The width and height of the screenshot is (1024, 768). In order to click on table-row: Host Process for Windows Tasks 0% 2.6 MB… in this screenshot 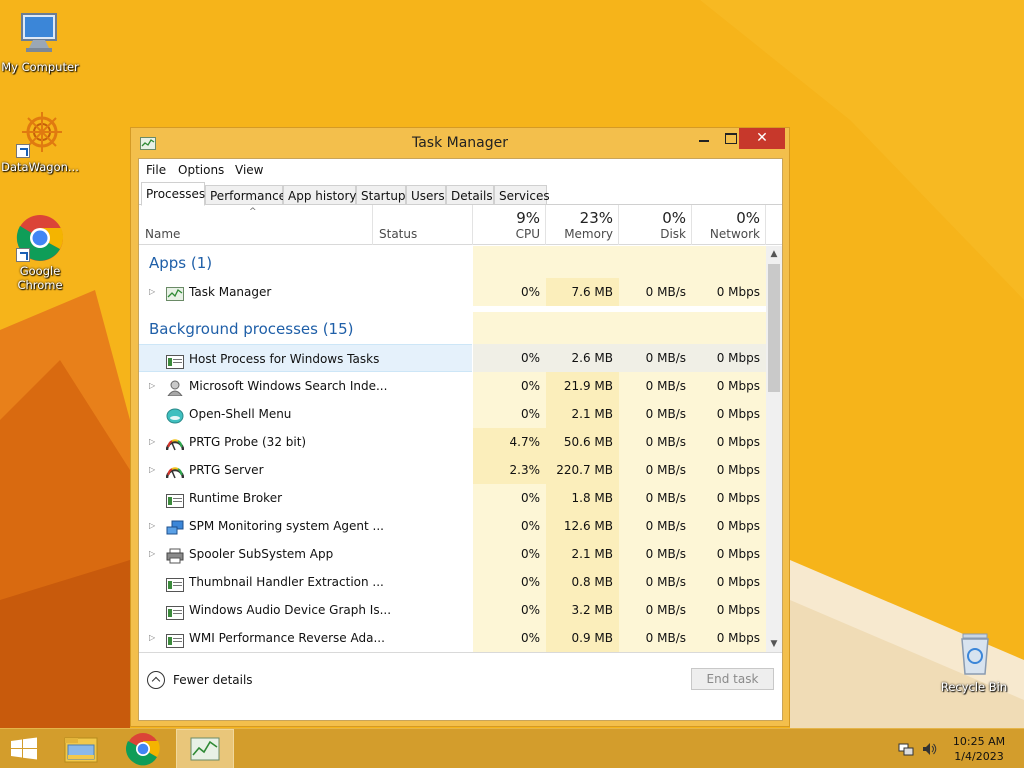, I will do `click(452, 358)`.